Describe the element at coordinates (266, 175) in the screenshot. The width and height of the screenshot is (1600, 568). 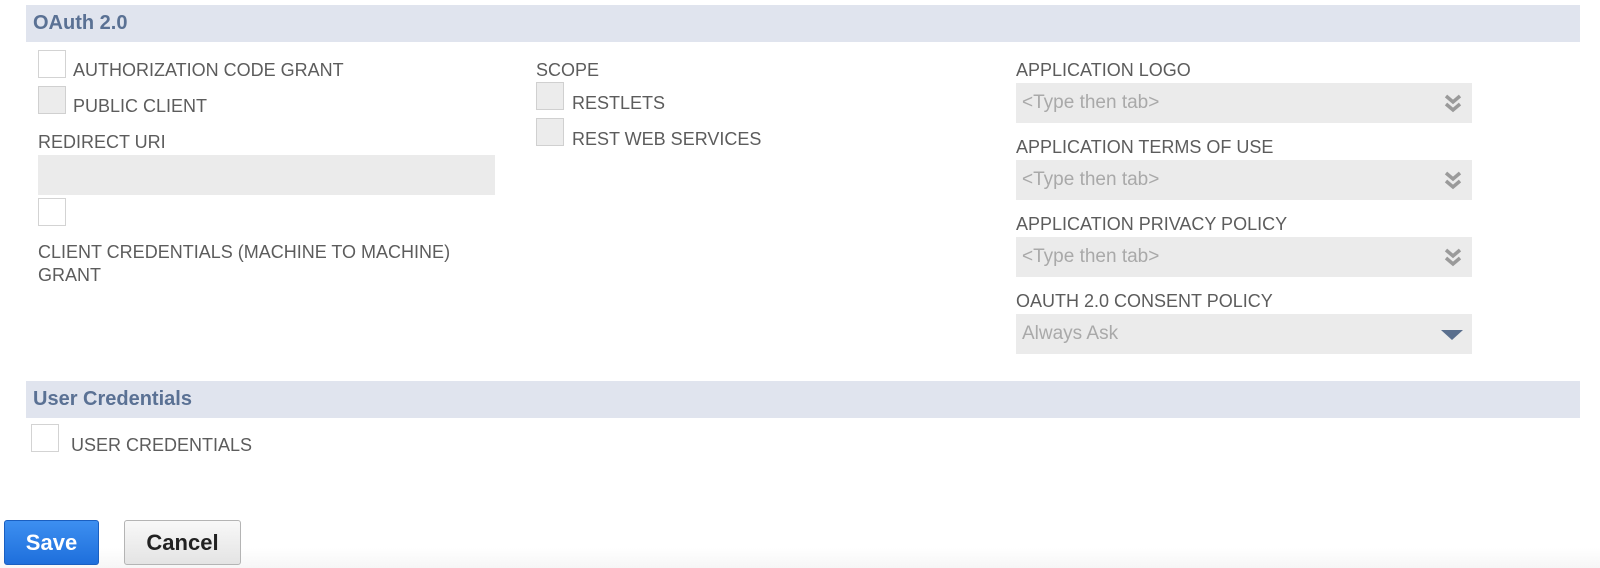
I see `redirect-uri-input` at that location.